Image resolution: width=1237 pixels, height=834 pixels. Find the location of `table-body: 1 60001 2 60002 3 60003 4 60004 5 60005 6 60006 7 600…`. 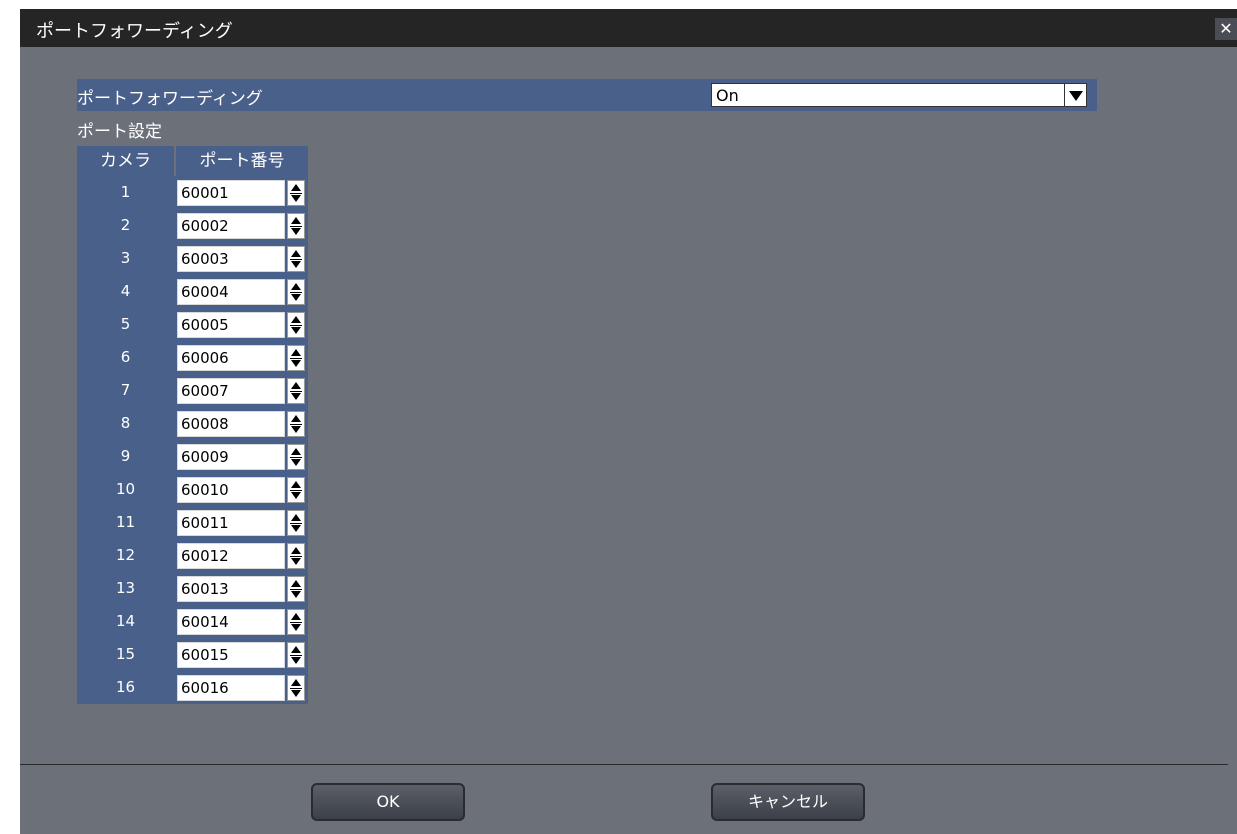

table-body: 1 60001 2 60002 3 60003 4 60004 5 60005 6 60006 7 600… is located at coordinates (192, 440).